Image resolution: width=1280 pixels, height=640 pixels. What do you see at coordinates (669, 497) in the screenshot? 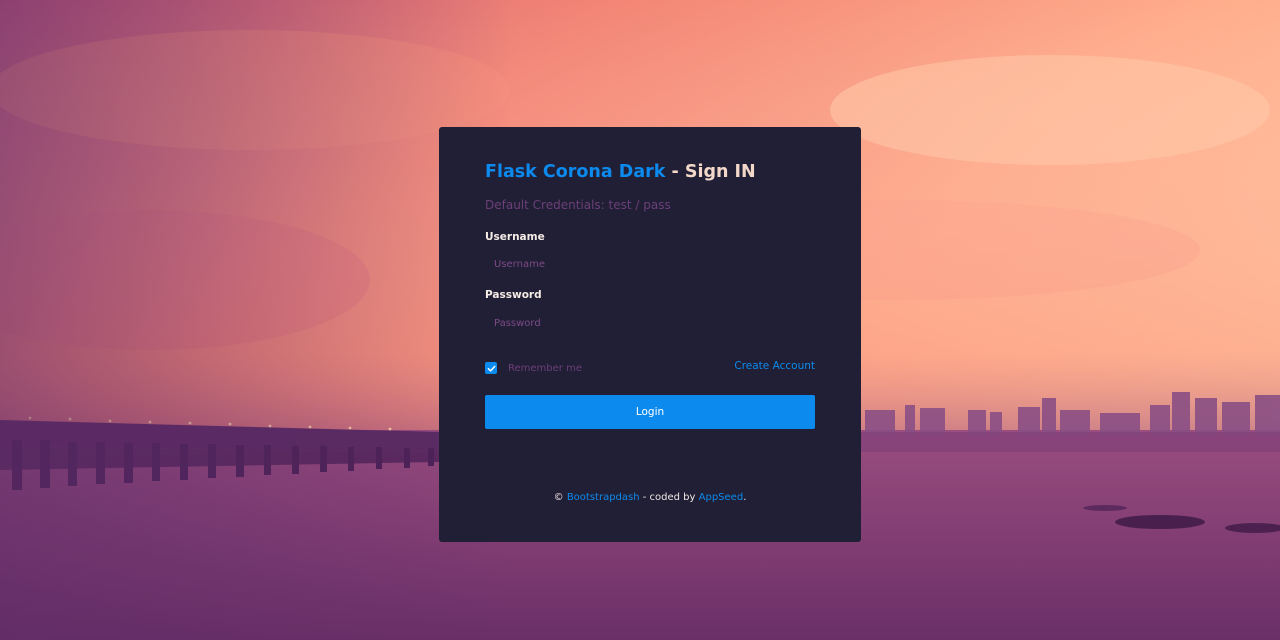
I see `footer-coded-by: - coded by` at bounding box center [669, 497].